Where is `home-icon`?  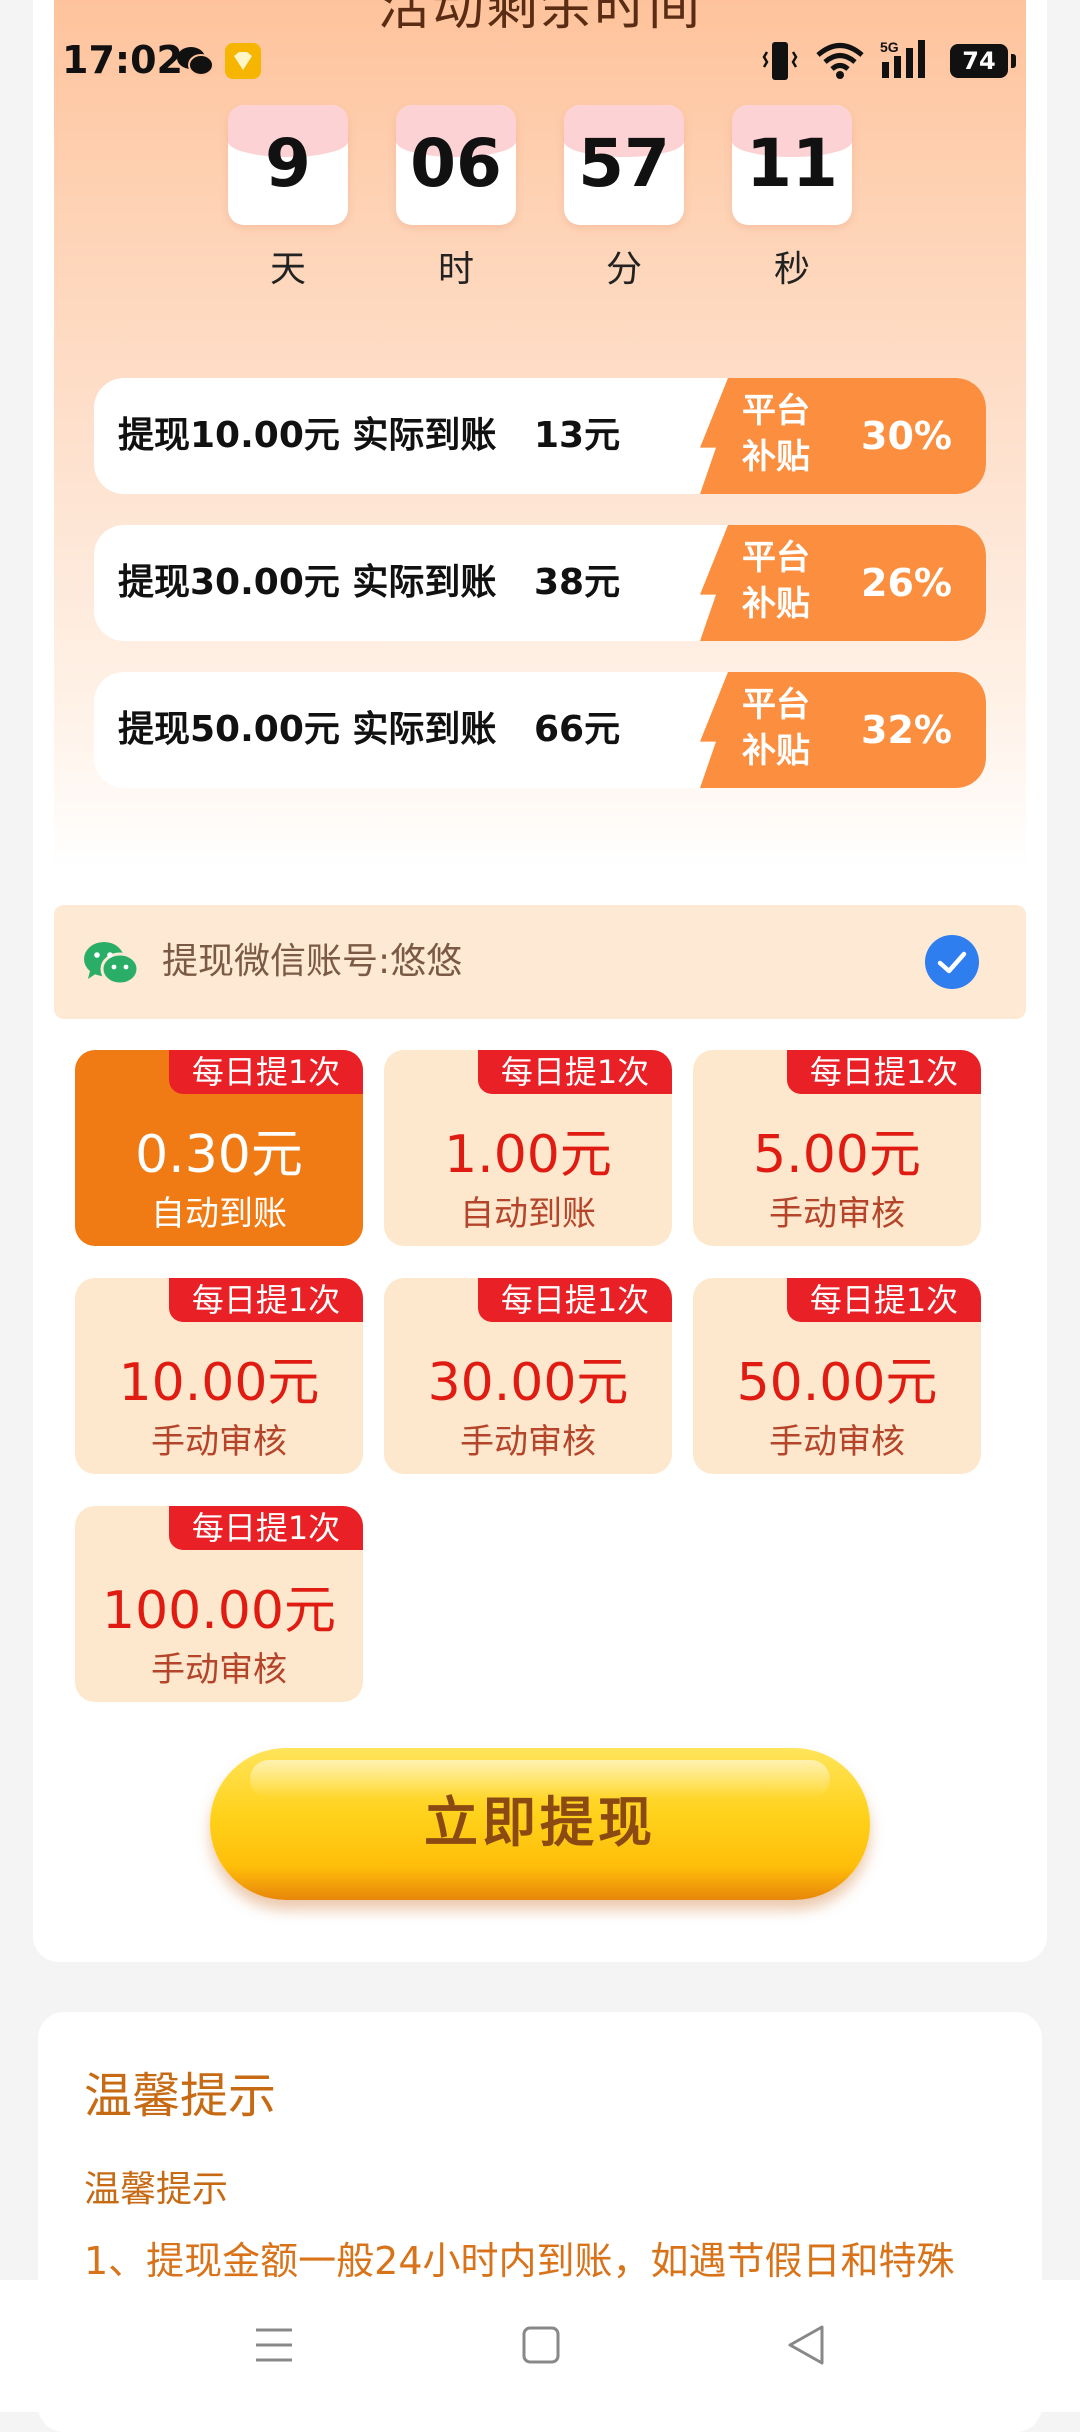
home-icon is located at coordinates (541, 2345).